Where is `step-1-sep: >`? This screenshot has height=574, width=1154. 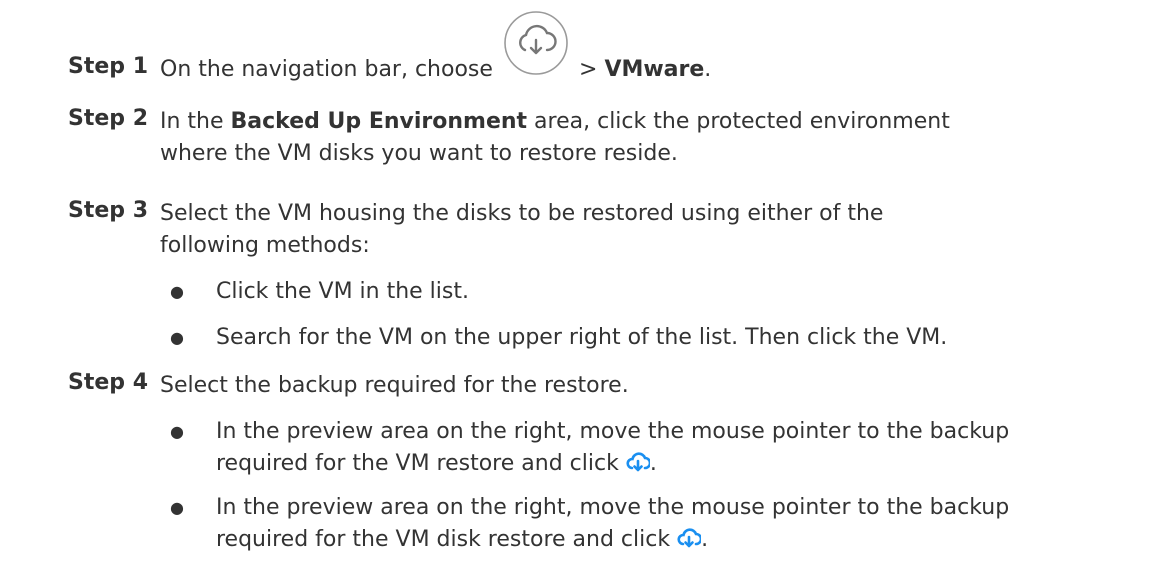
step-1-sep: > is located at coordinates (592, 69).